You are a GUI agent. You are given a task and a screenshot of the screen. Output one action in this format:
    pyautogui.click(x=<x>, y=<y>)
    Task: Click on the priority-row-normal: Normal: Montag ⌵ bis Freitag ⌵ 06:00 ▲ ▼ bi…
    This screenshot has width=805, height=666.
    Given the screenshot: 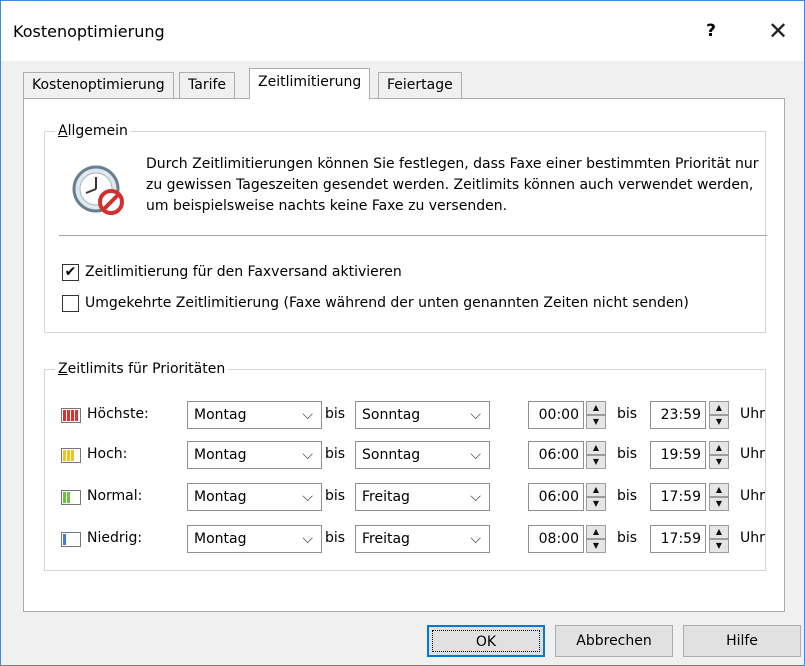 What is the action you would take?
    pyautogui.click(x=421, y=497)
    